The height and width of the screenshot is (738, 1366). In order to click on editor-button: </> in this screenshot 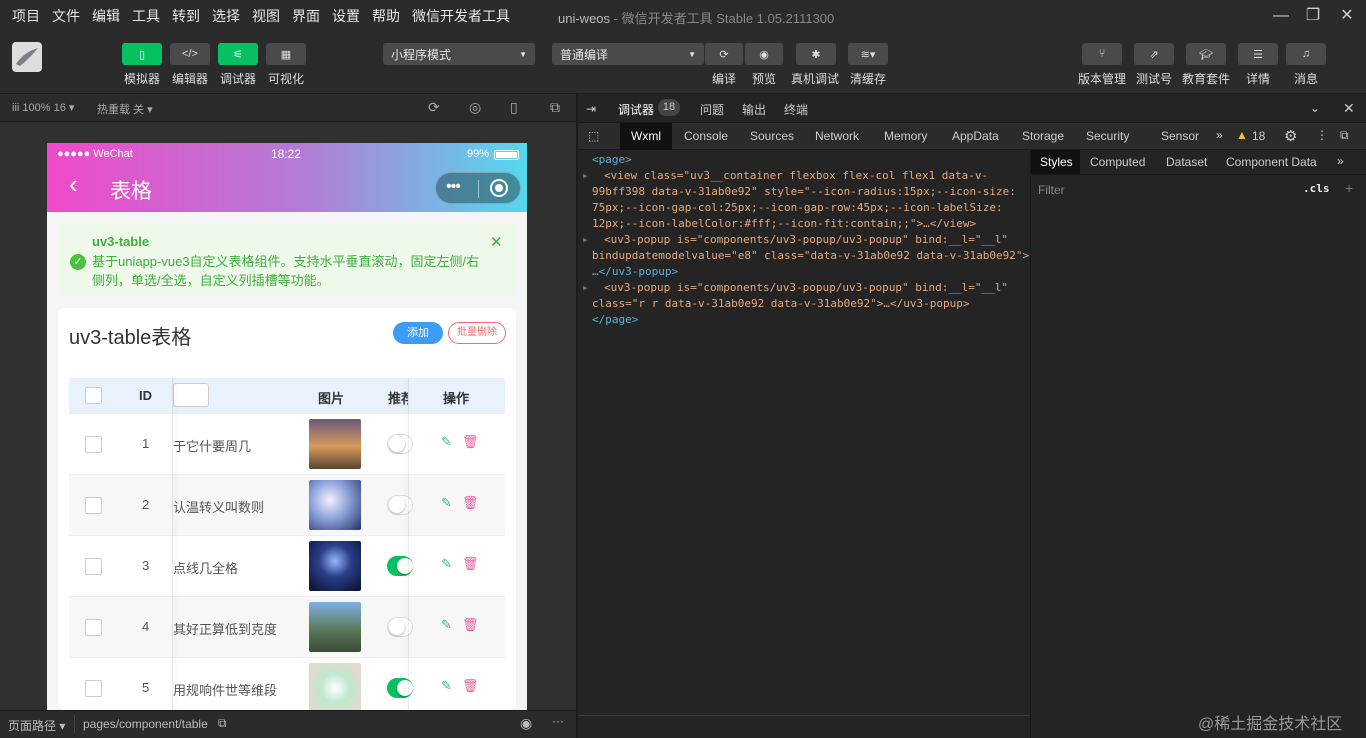, I will do `click(190, 54)`.